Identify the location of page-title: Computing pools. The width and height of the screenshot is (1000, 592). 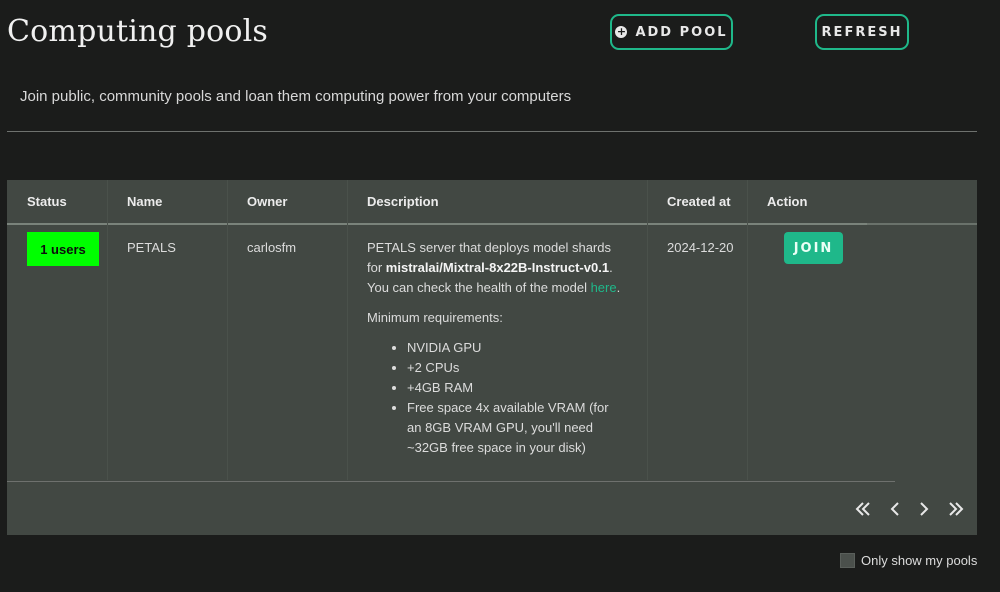
(138, 31).